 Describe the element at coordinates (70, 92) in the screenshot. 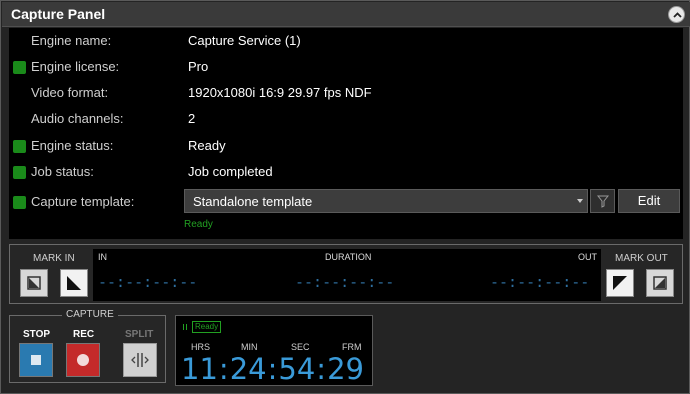

I see `video-format-label: Video format:` at that location.